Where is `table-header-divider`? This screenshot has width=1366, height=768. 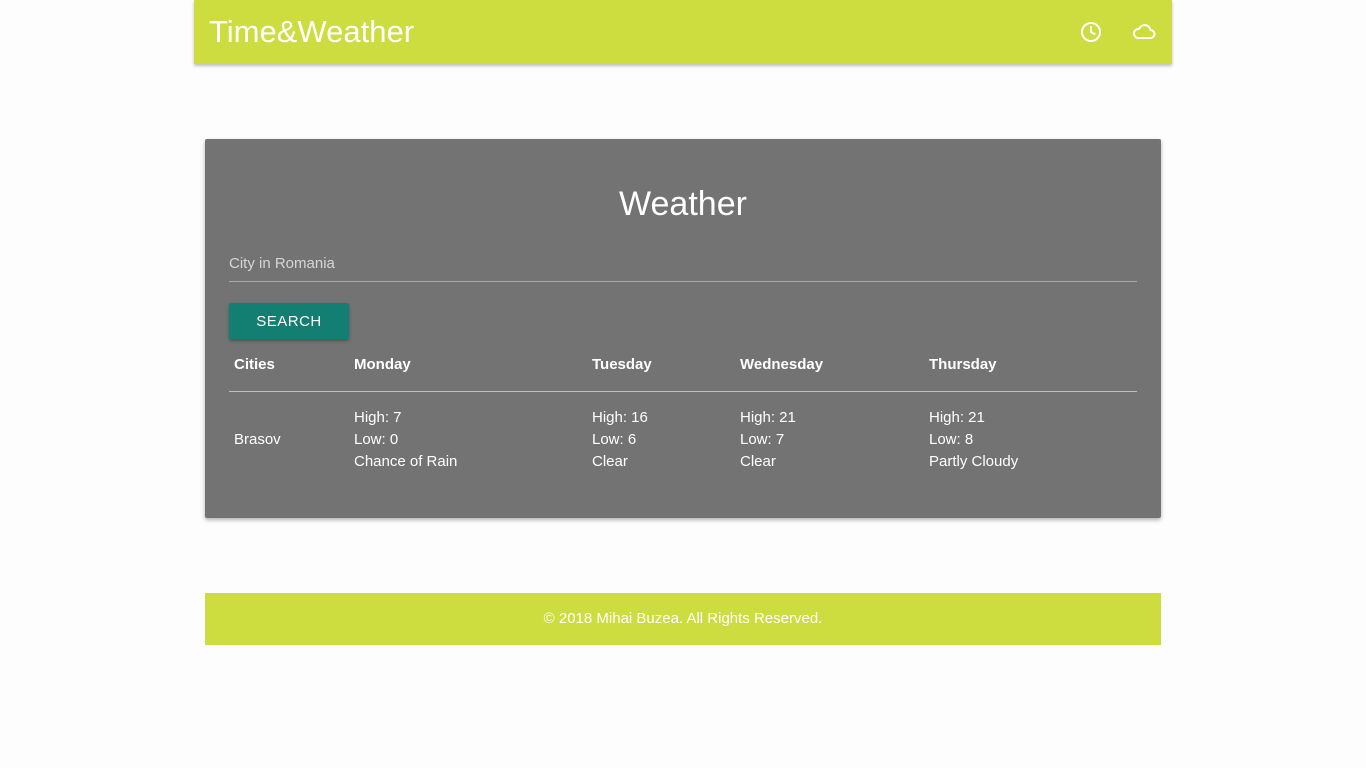 table-header-divider is located at coordinates (683, 391).